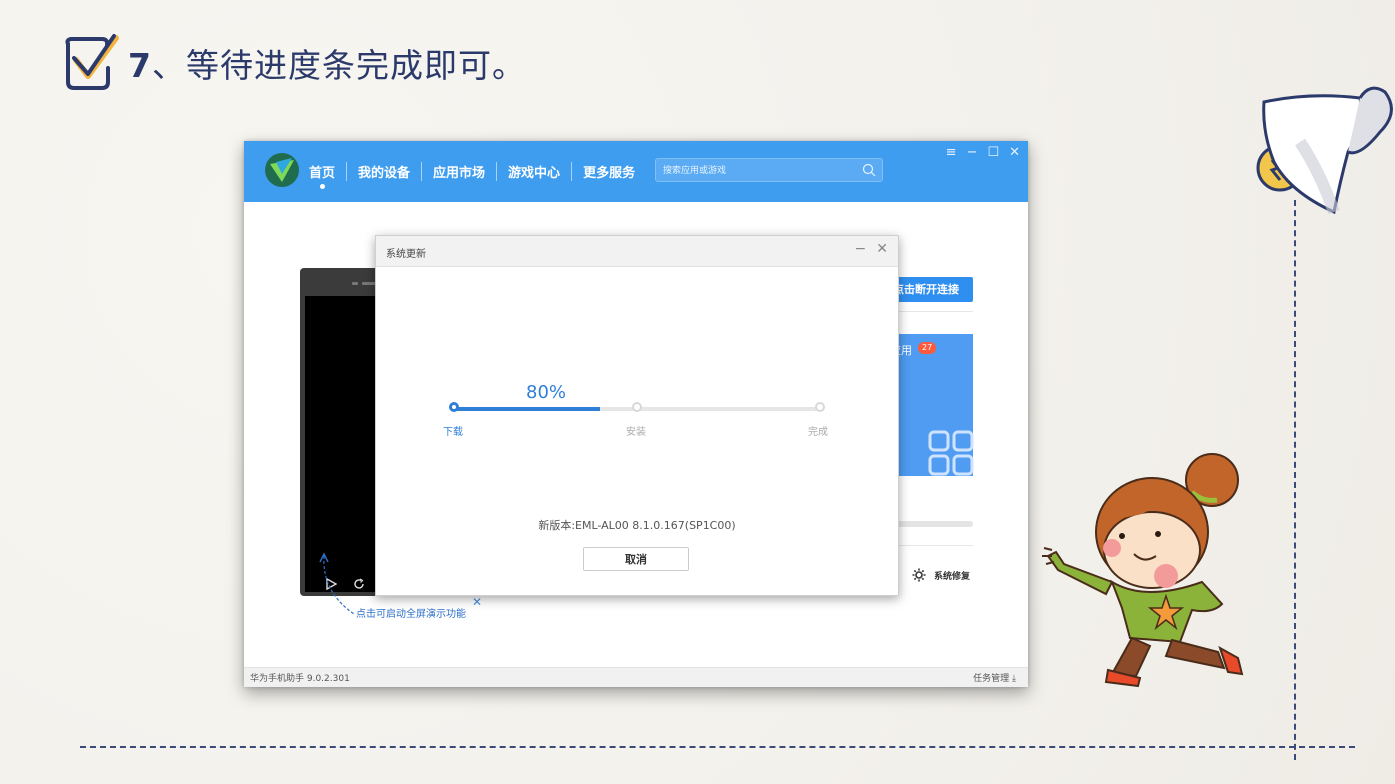 Image resolution: width=1395 pixels, height=784 pixels. I want to click on search-box, so click(769, 170).